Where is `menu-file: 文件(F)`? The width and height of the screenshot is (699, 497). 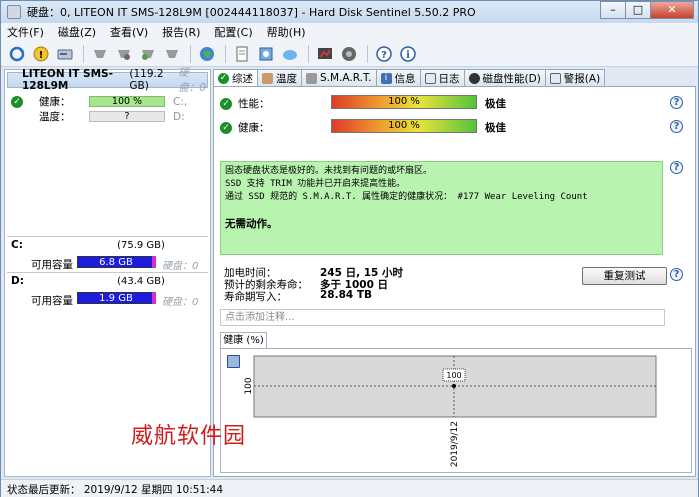 menu-file: 文件(F) is located at coordinates (25, 32).